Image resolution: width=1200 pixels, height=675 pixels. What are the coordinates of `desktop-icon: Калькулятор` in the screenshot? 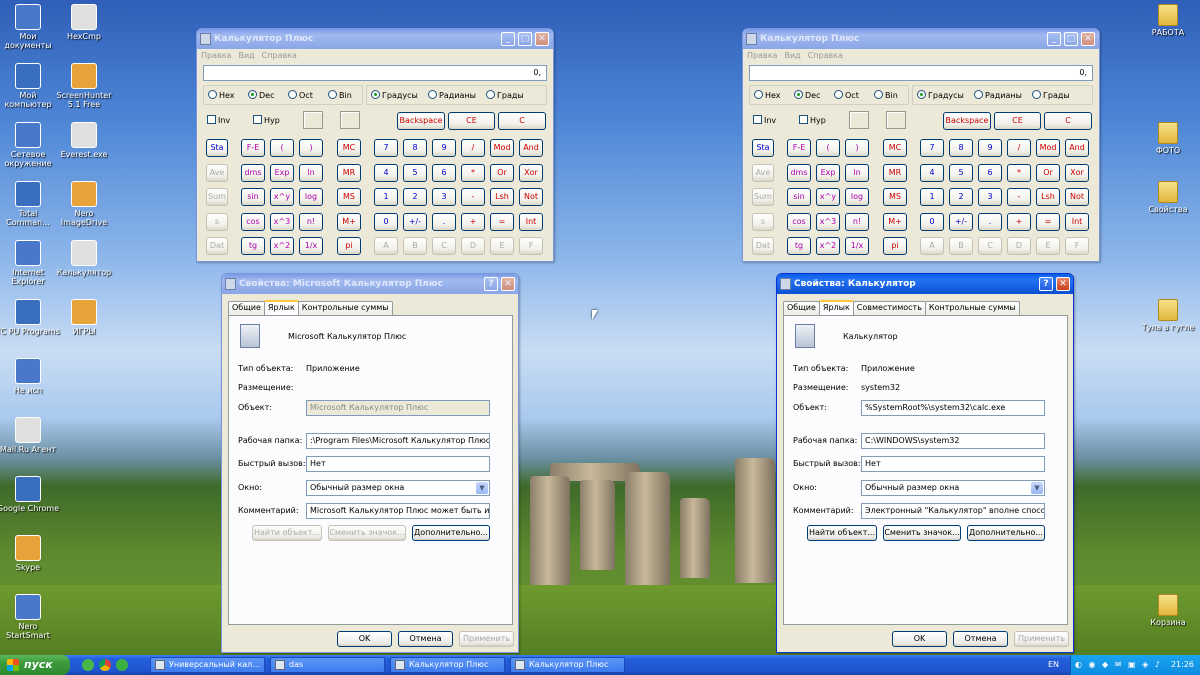 It's located at (84, 258).